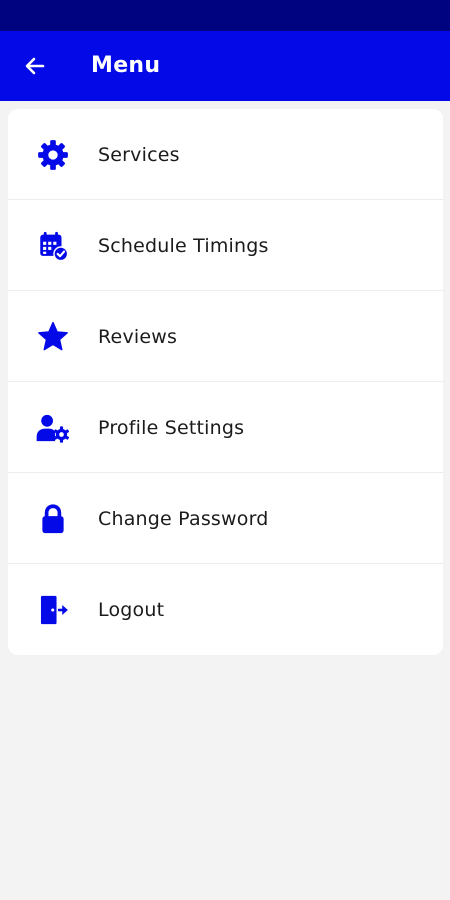 This screenshot has height=900, width=450. I want to click on menu-item-profile-settings: Profile Settings, so click(225, 427).